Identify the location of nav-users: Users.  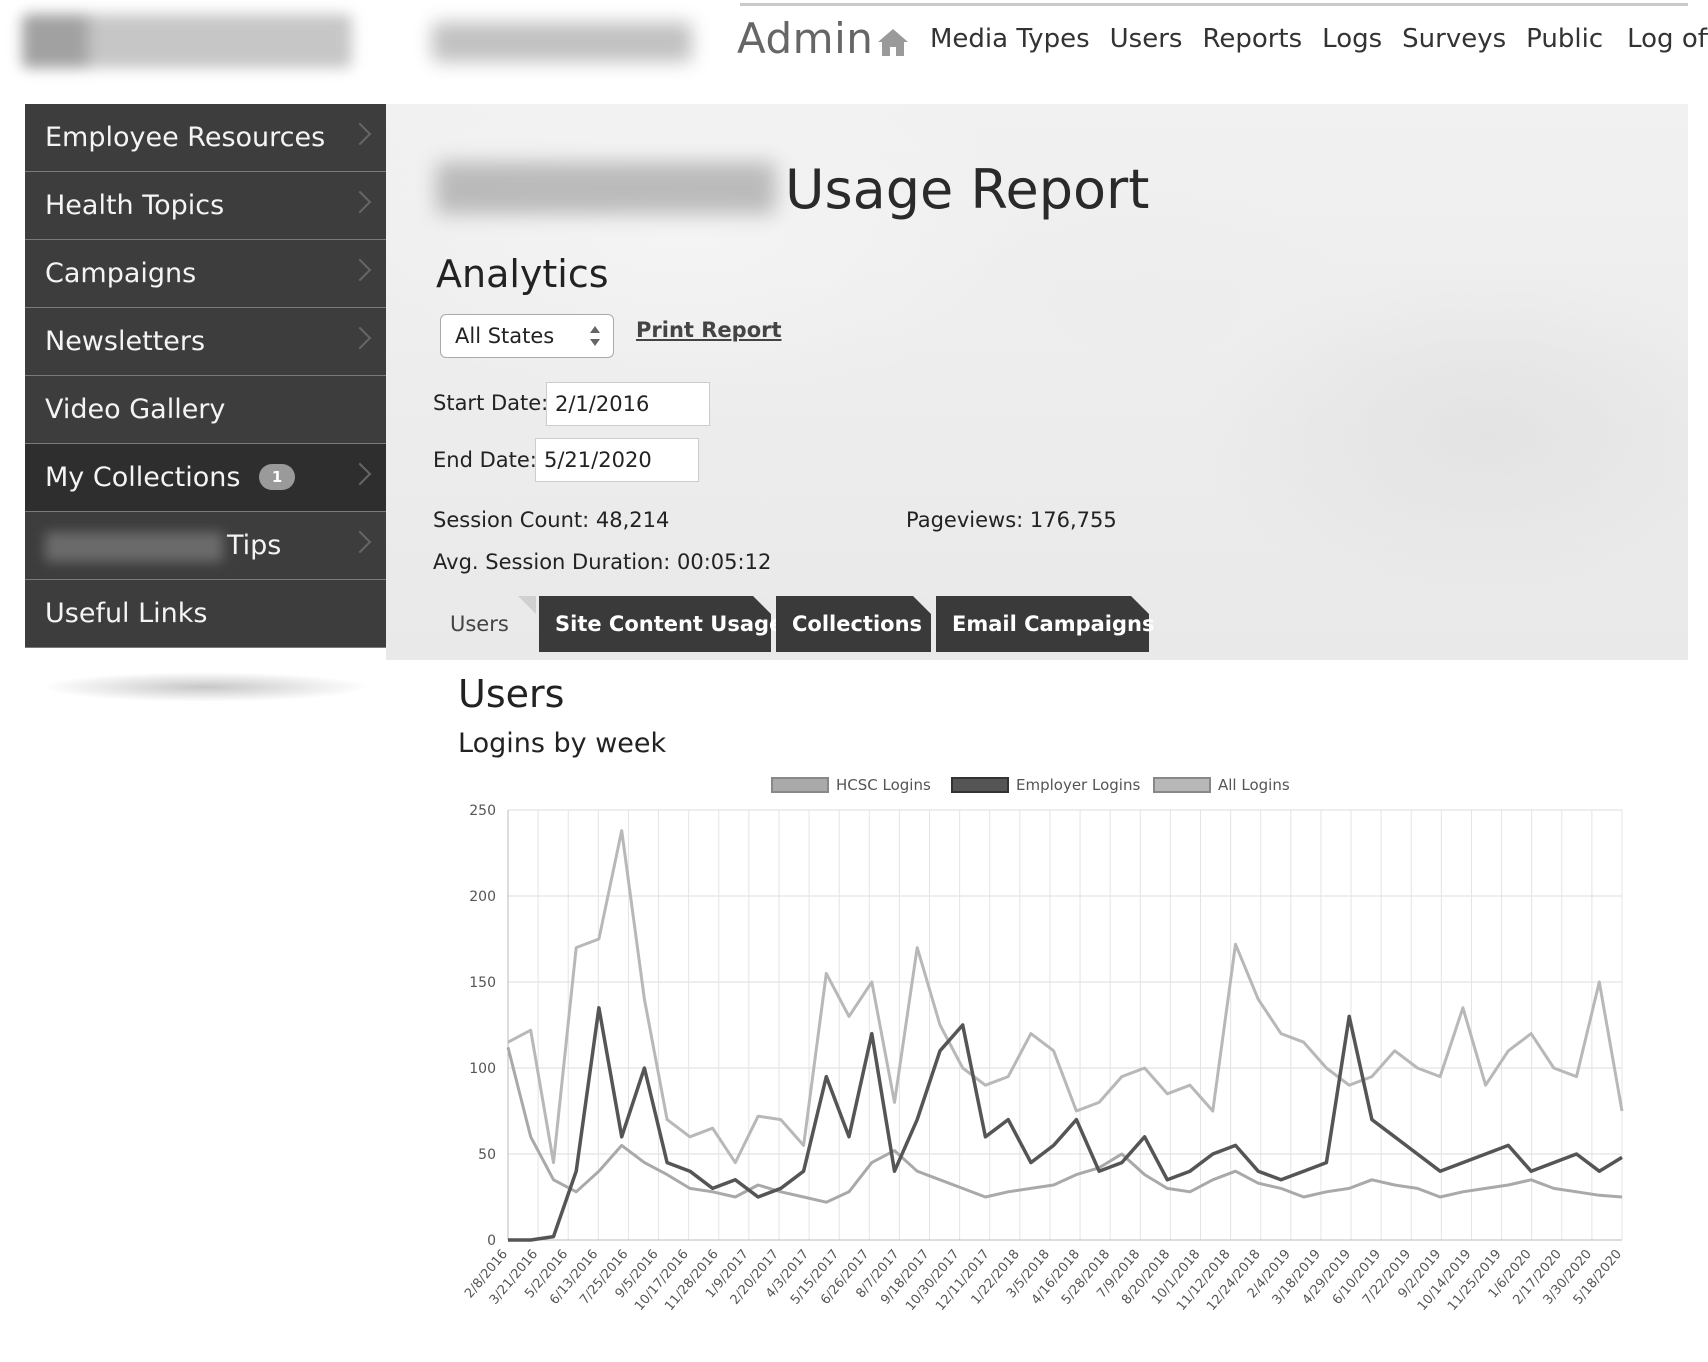
(1146, 39).